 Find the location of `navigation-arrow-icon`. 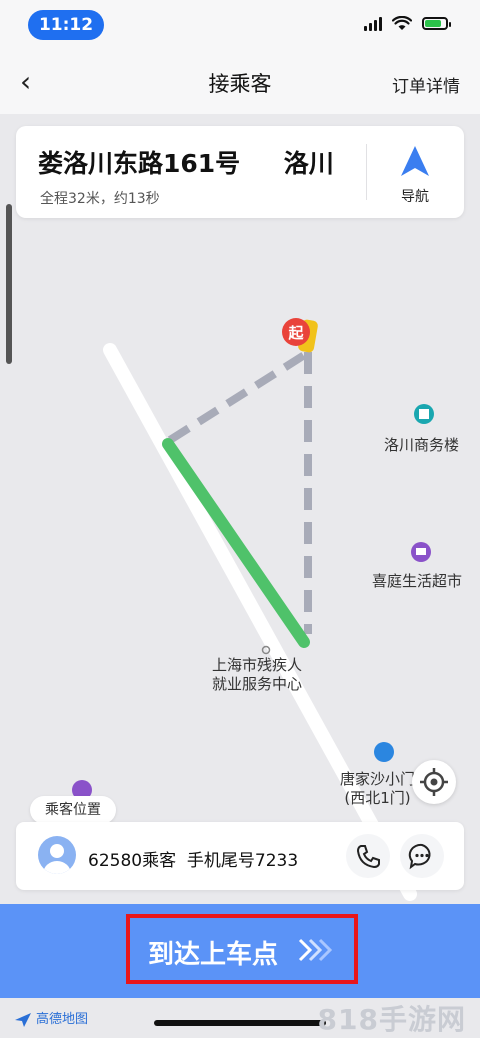

navigation-arrow-icon is located at coordinates (415, 161).